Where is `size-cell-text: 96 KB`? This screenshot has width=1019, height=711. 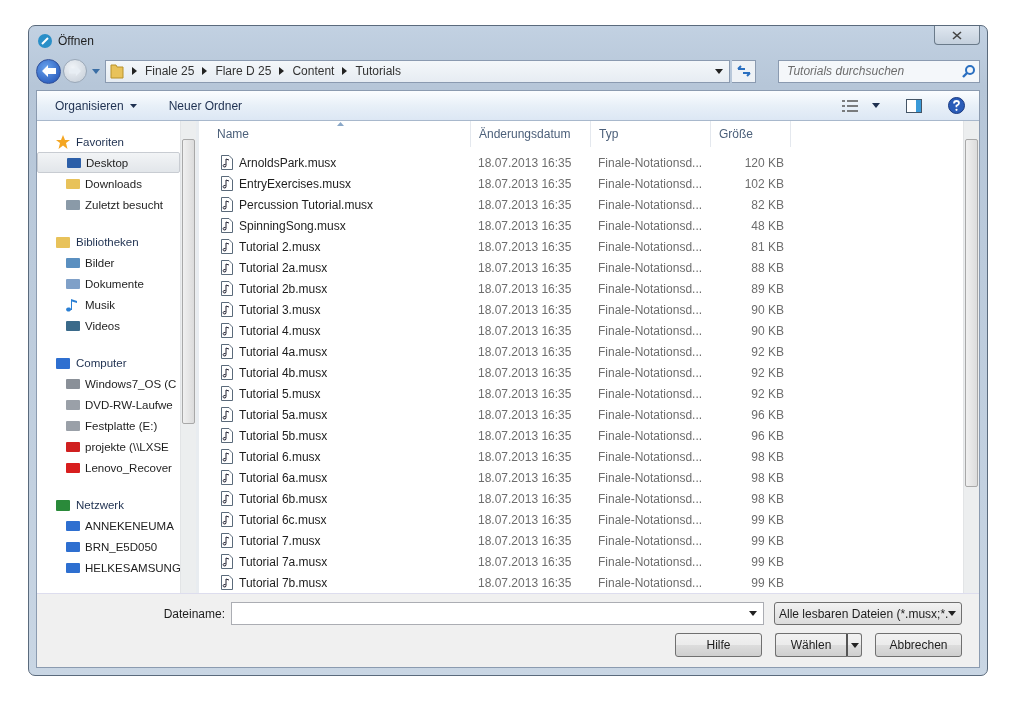
size-cell-text: 96 KB is located at coordinates (767, 414).